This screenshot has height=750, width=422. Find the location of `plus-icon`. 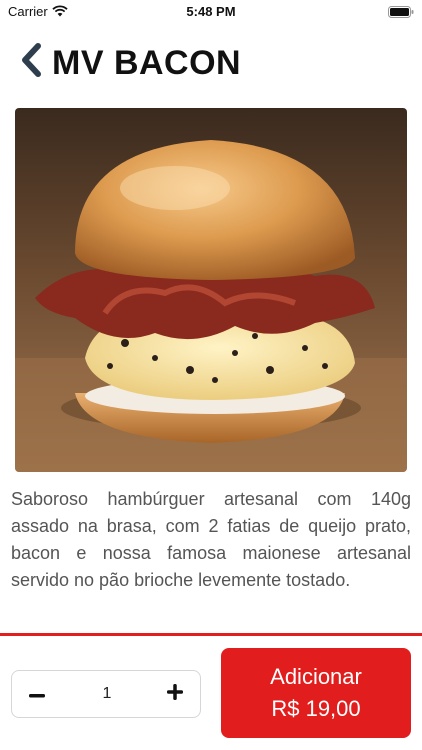

plus-icon is located at coordinates (175, 694).